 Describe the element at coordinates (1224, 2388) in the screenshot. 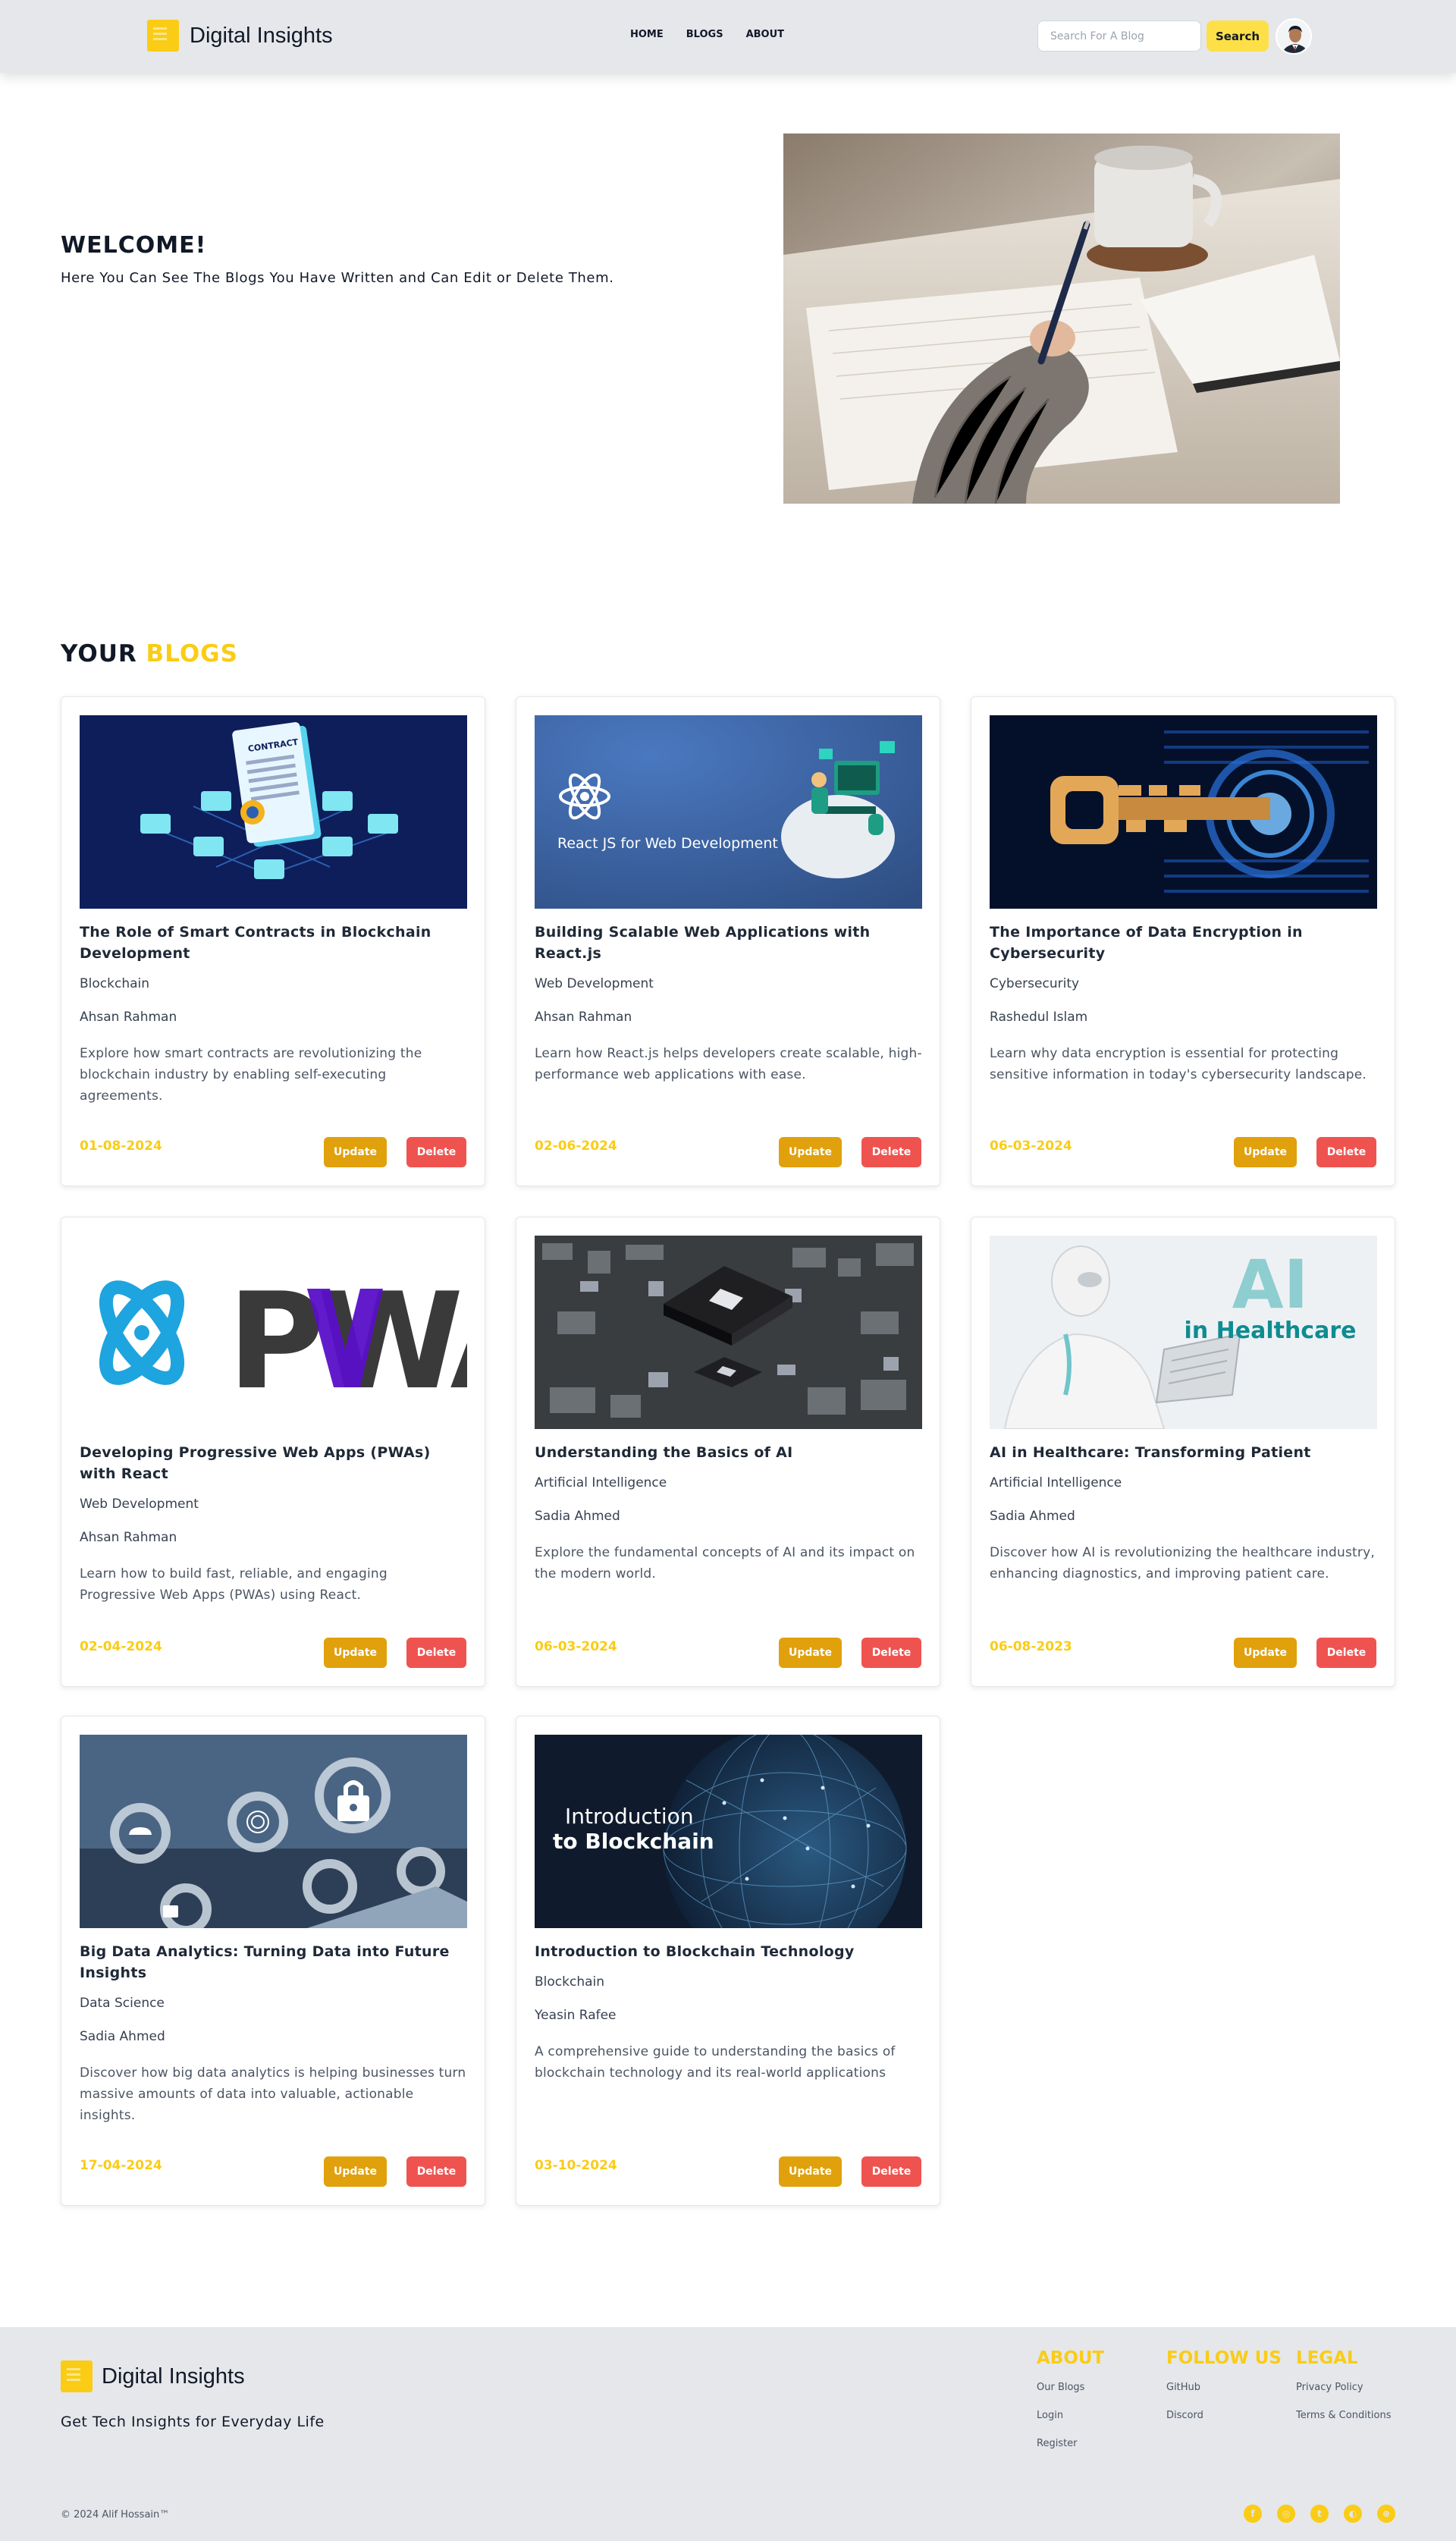

I see `footer-link-github: GitHub` at that location.